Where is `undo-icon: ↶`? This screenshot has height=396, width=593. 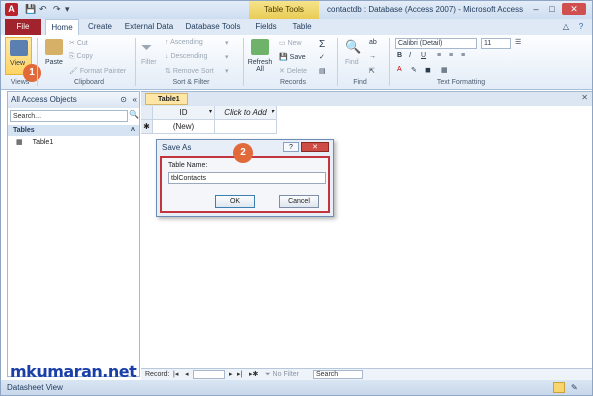
undo-icon: ↶ is located at coordinates (43, 9).